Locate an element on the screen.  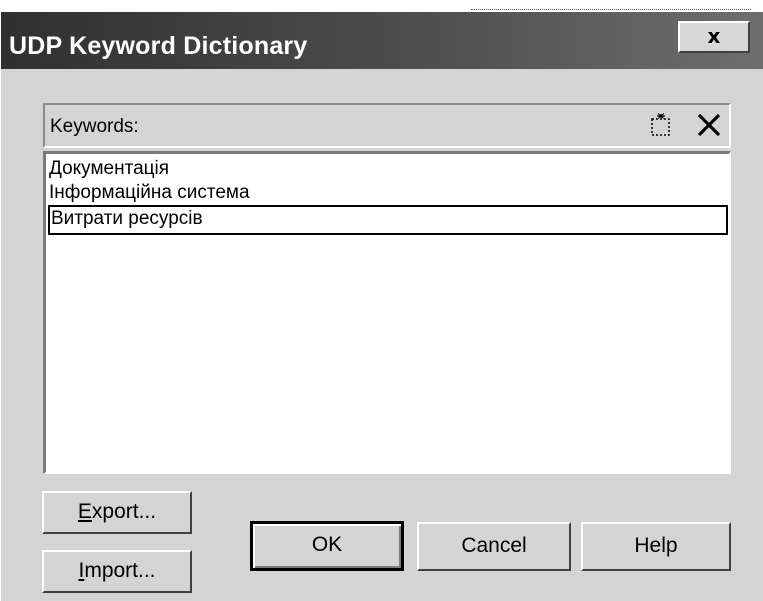
ok-button: OK is located at coordinates (327, 546).